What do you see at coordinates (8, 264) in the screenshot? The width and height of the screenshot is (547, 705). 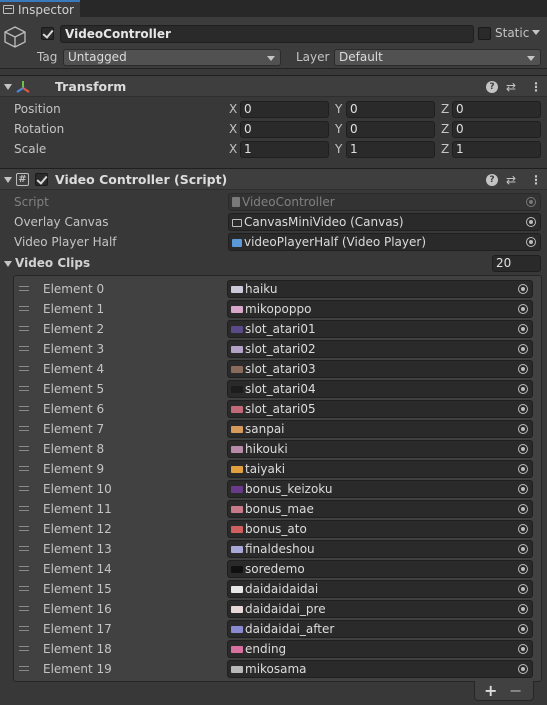 I see `video-clips-foldout-icon` at bounding box center [8, 264].